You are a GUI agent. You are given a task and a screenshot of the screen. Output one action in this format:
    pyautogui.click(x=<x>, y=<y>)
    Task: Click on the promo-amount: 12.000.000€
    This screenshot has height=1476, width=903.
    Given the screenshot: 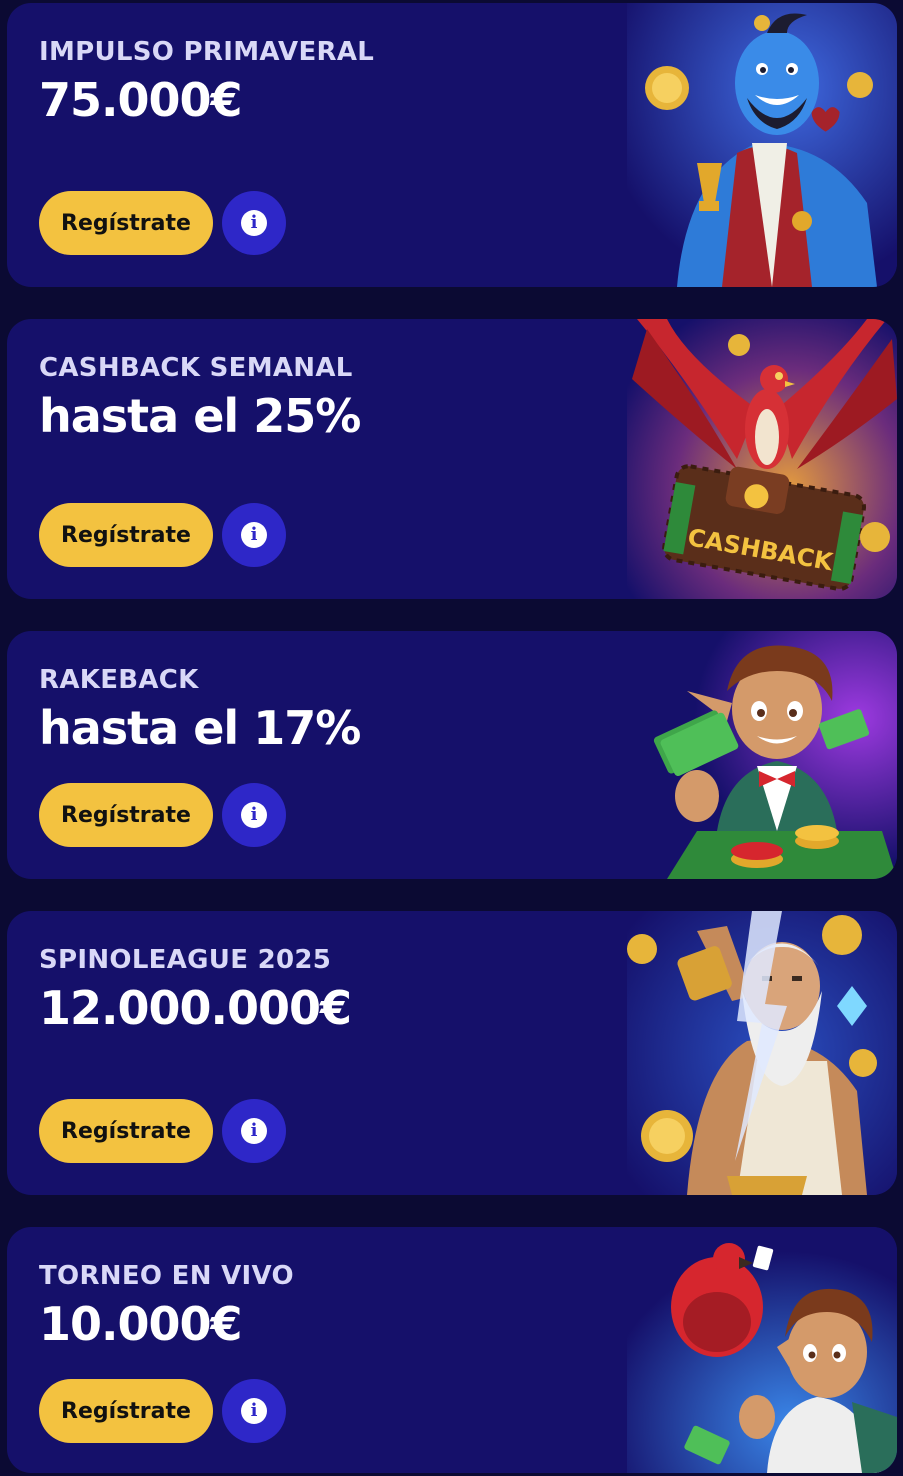 What is the action you would take?
    pyautogui.click(x=195, y=1008)
    